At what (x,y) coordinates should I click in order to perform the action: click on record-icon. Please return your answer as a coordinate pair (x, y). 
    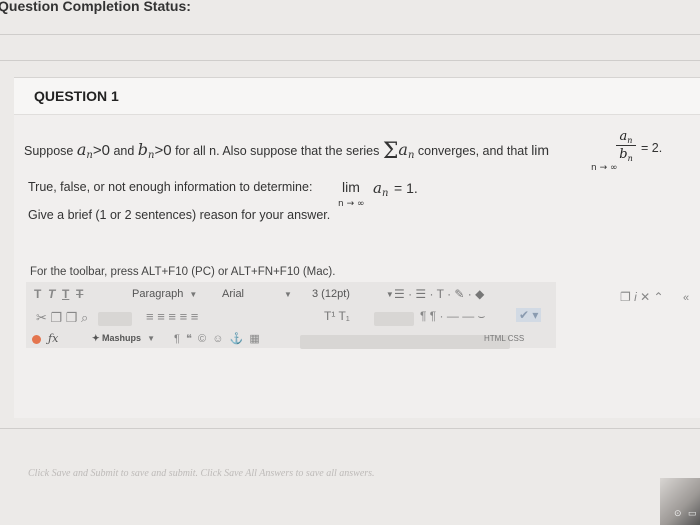
    Looking at the image, I should click on (36, 339).